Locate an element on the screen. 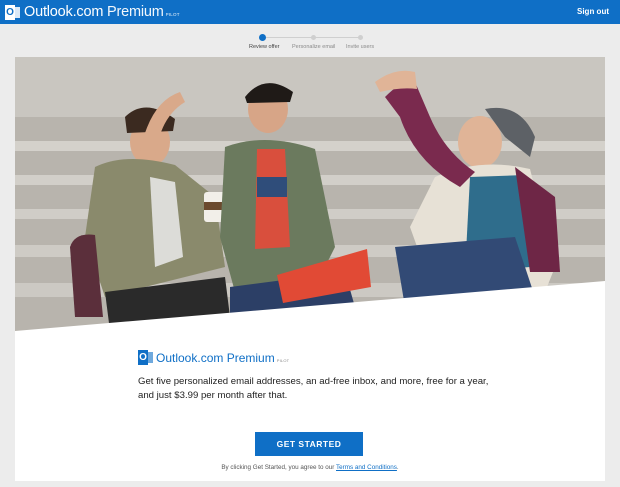  step-dot-invite-users is located at coordinates (360, 37).